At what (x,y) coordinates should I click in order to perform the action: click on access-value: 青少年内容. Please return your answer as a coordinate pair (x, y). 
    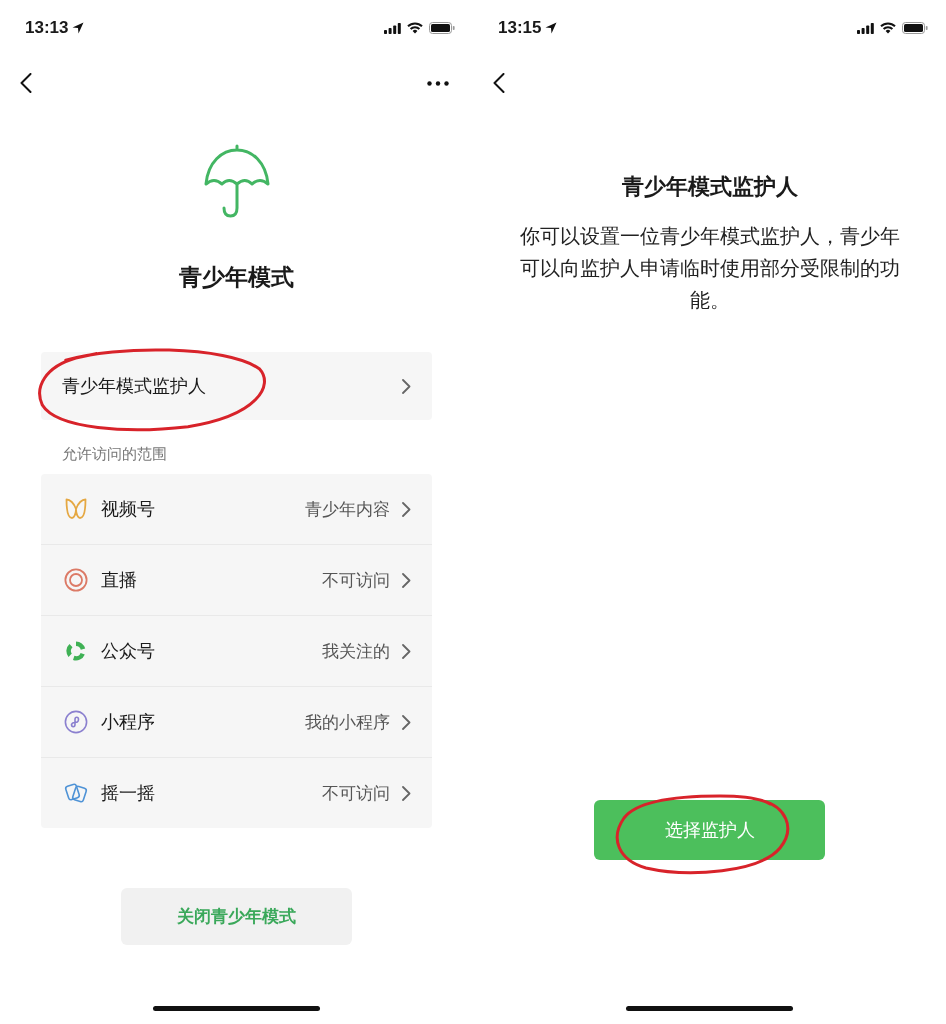
    Looking at the image, I should click on (347, 509).